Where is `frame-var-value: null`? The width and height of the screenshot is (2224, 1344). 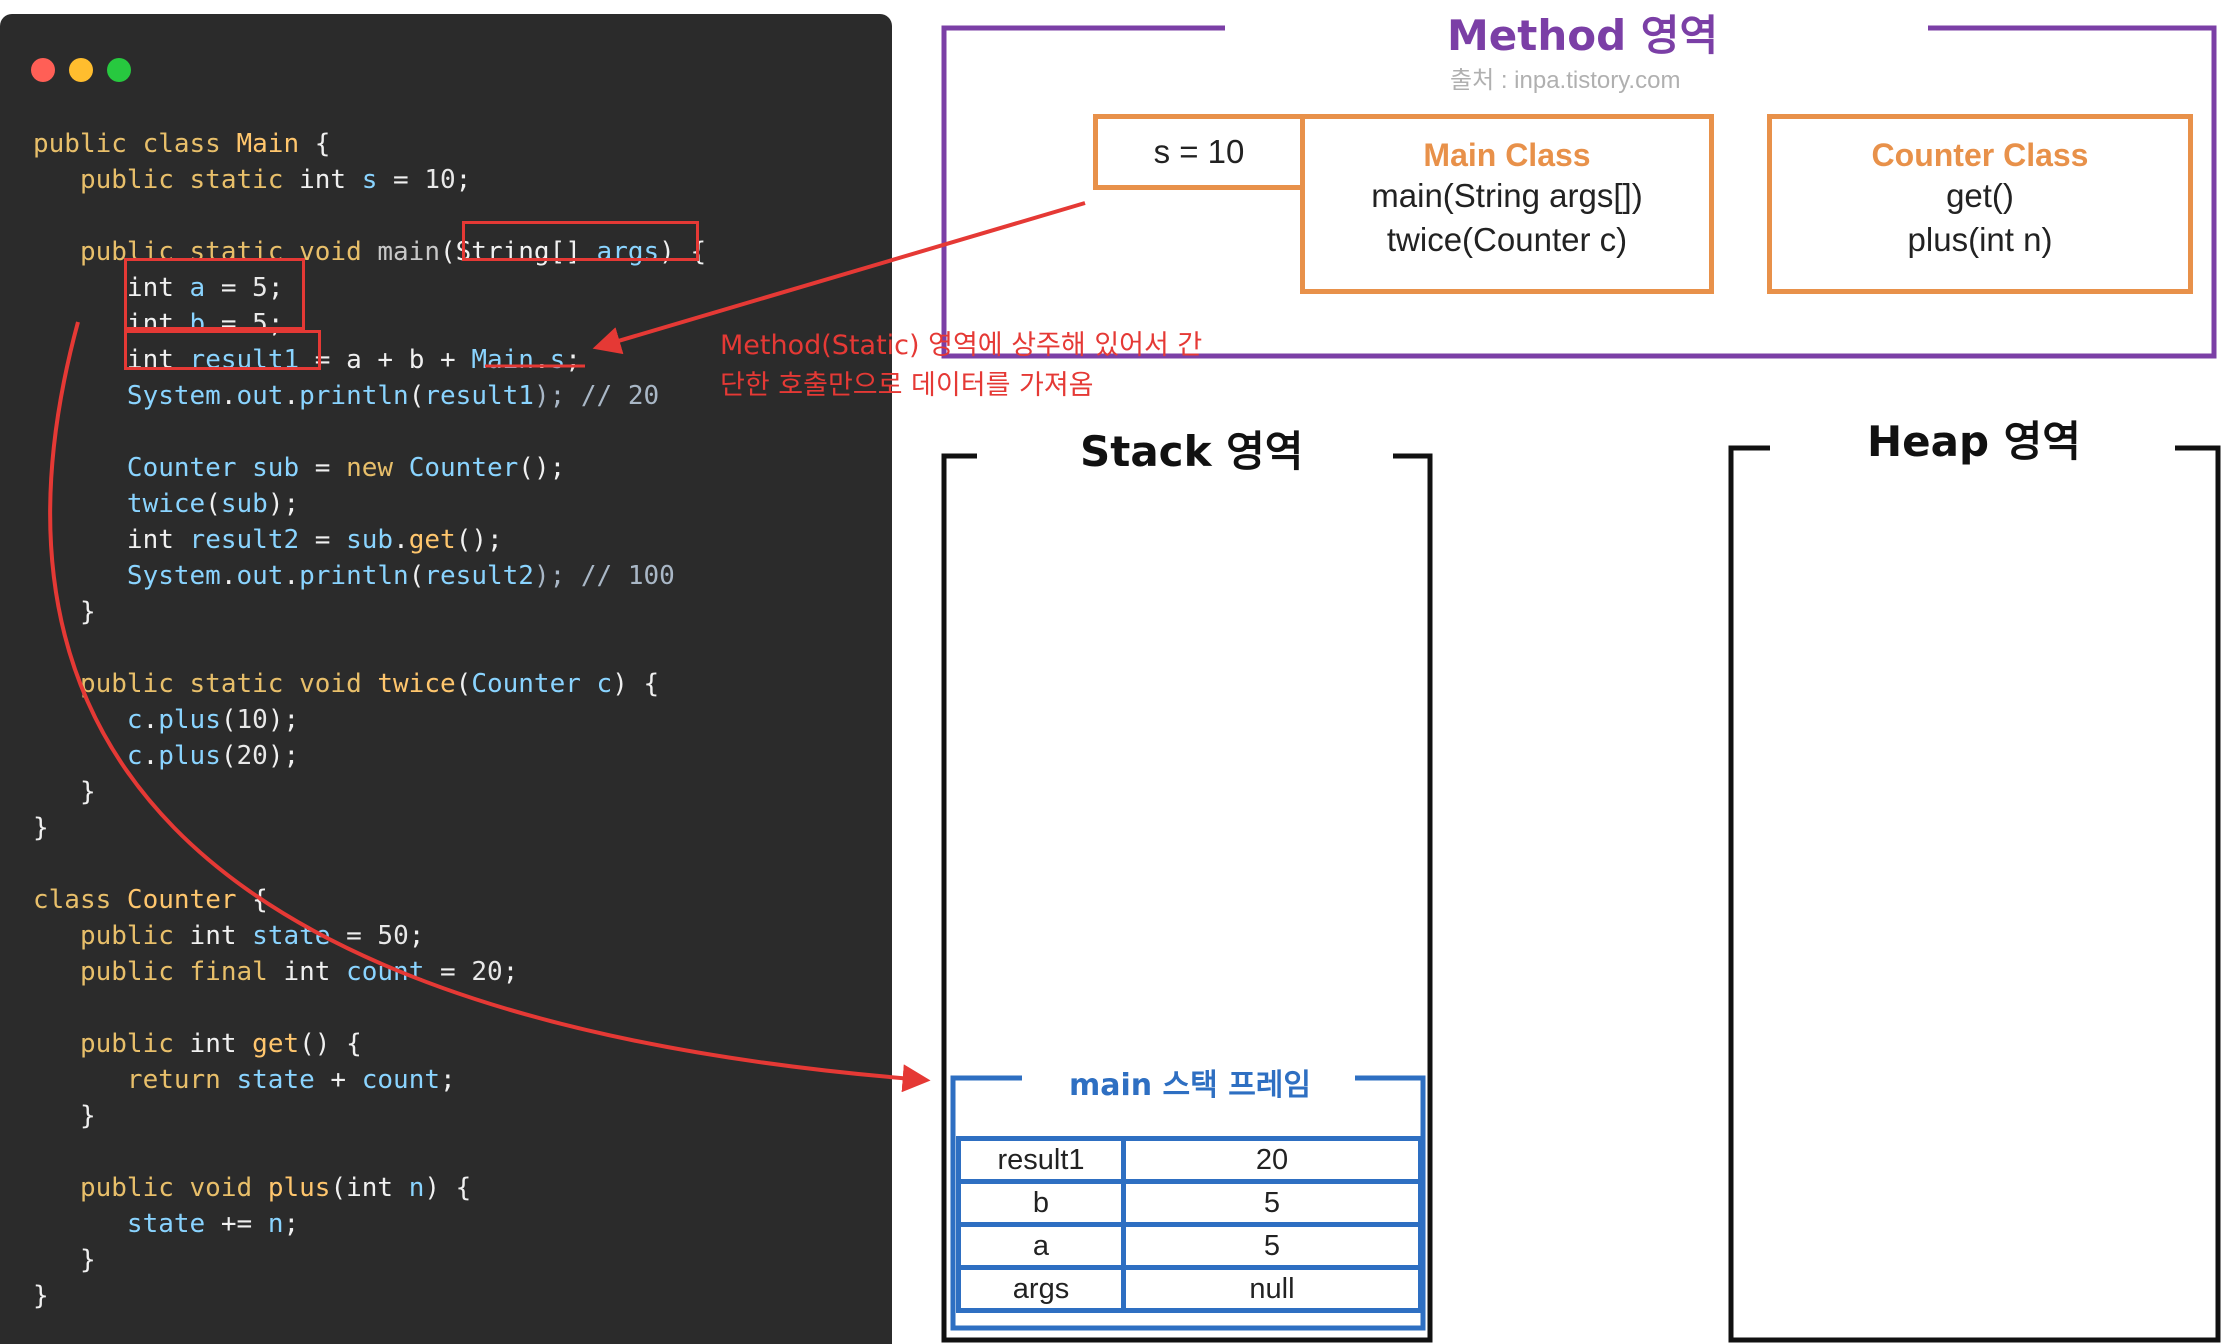 frame-var-value: null is located at coordinates (1272, 1289).